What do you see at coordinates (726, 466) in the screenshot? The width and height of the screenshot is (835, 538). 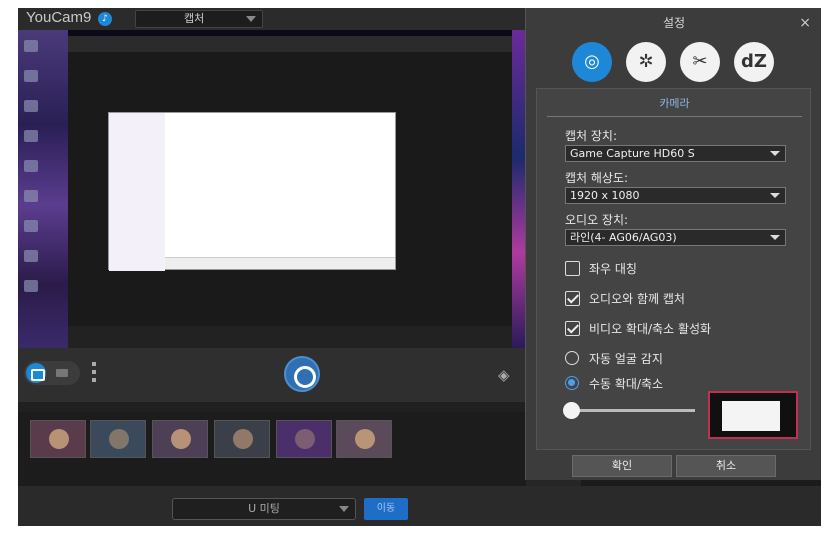 I see `cancel-button: 취소` at bounding box center [726, 466].